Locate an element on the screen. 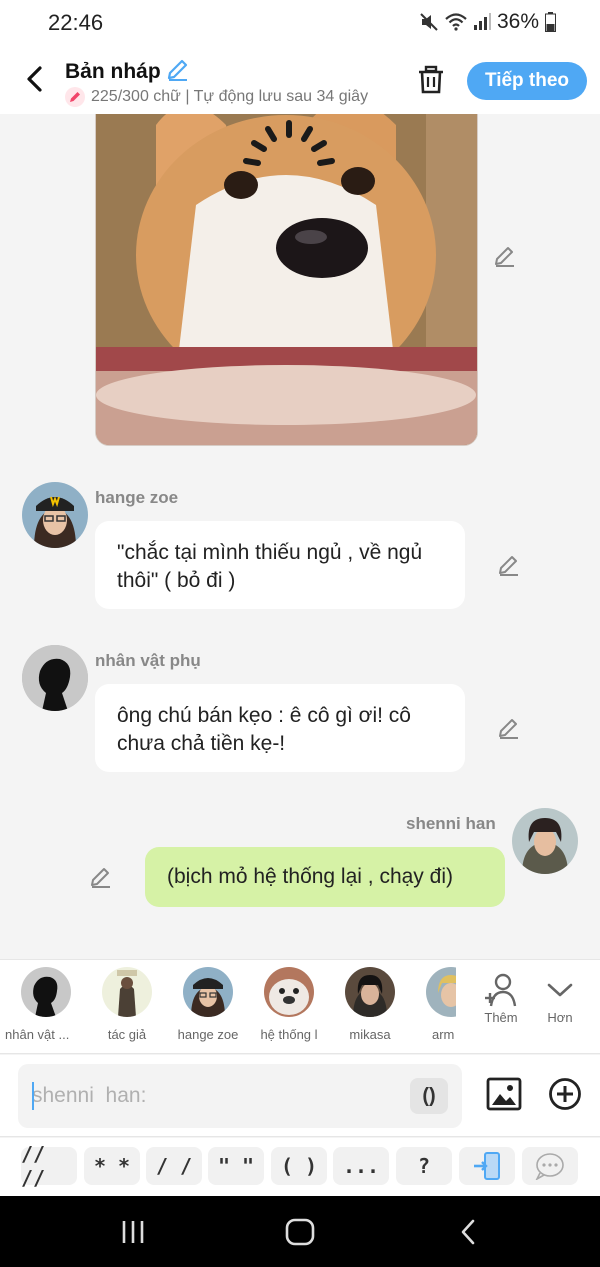  trash-icon is located at coordinates (431, 79).